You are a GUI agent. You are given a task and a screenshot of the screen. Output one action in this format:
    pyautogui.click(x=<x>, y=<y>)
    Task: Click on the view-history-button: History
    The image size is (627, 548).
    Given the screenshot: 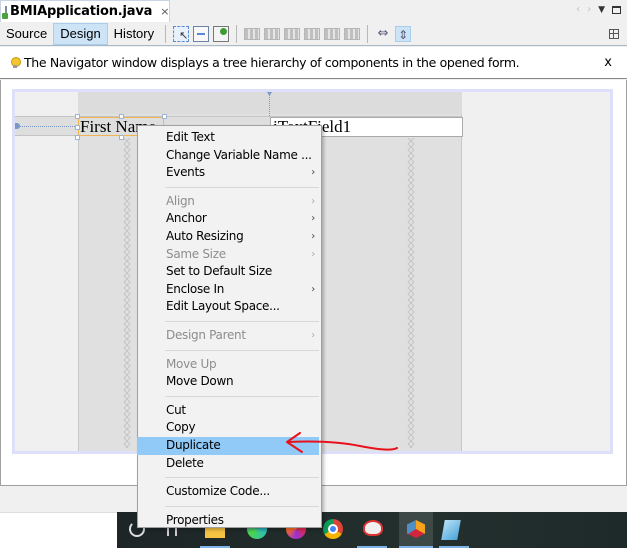 What is the action you would take?
    pyautogui.click(x=134, y=34)
    